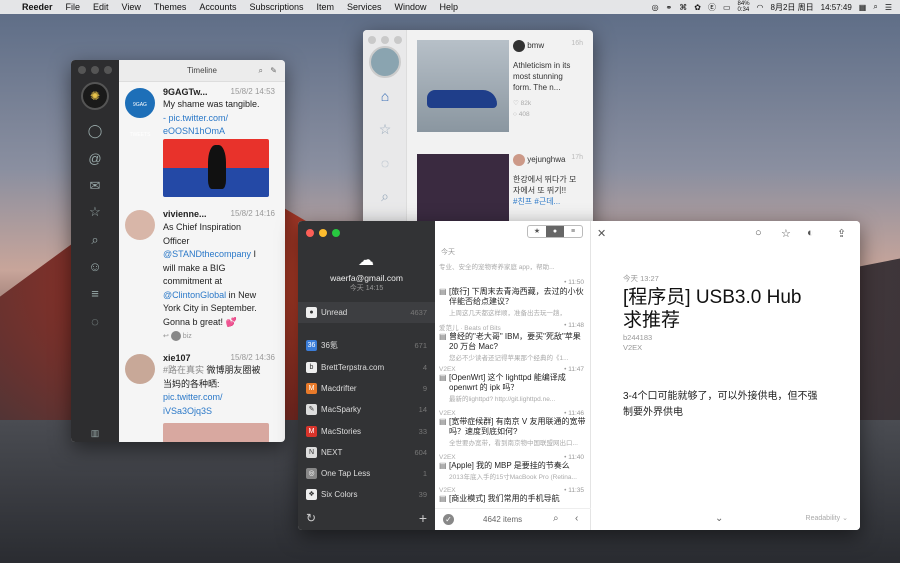 The height and width of the screenshot is (563, 900). What do you see at coordinates (423, 518) in the screenshot?
I see `add-icon: +` at bounding box center [423, 518].